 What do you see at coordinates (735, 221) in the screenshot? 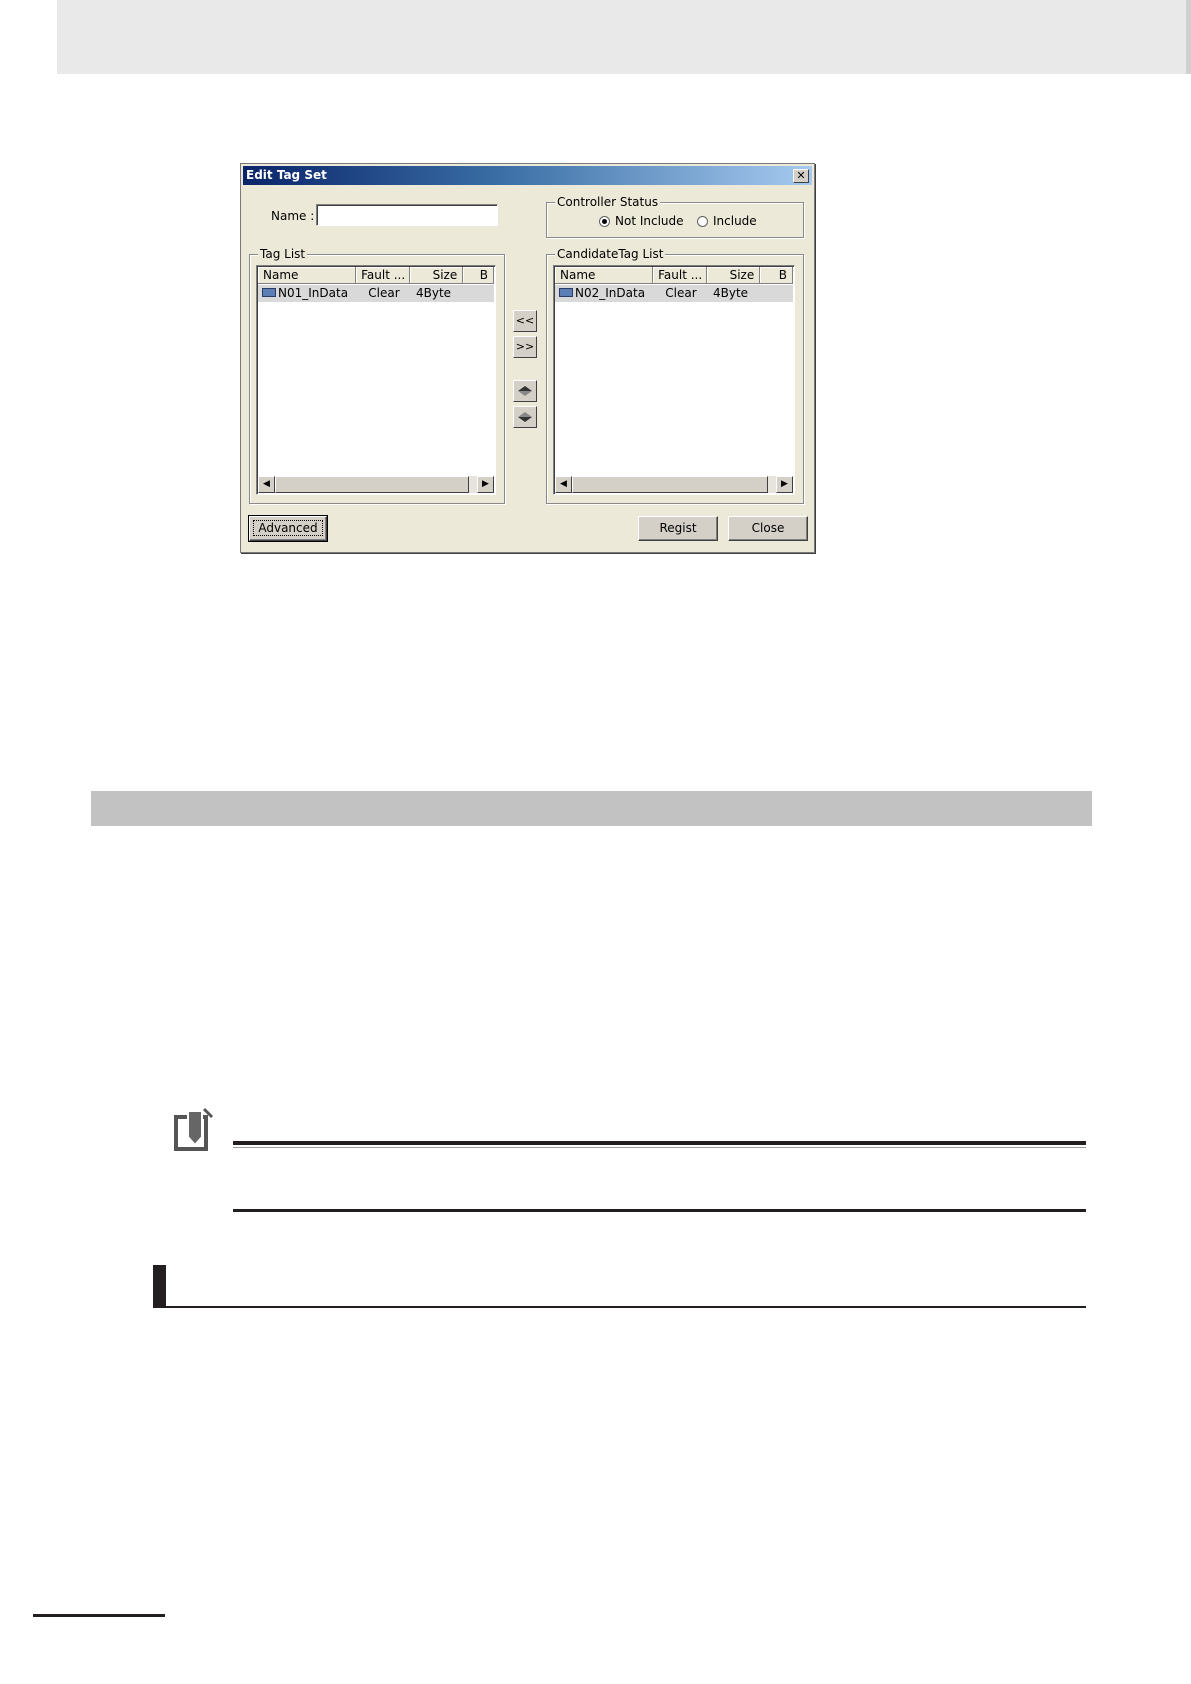
I see `radio-include-label: Include` at bounding box center [735, 221].